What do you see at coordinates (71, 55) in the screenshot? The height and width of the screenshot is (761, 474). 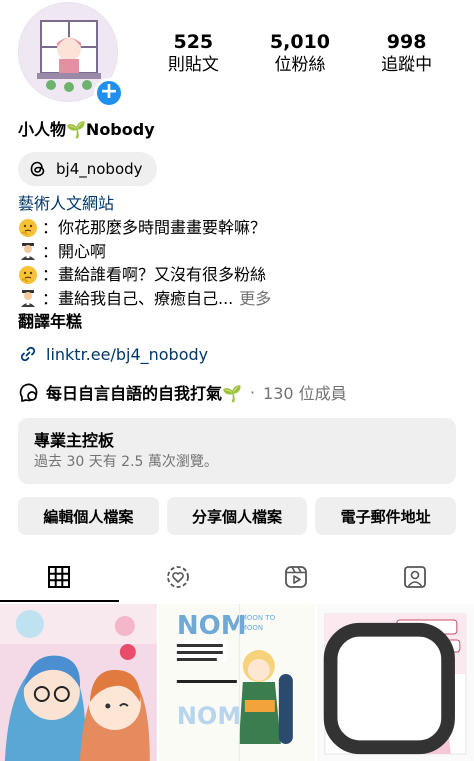 I see `profile-avatar: +` at bounding box center [71, 55].